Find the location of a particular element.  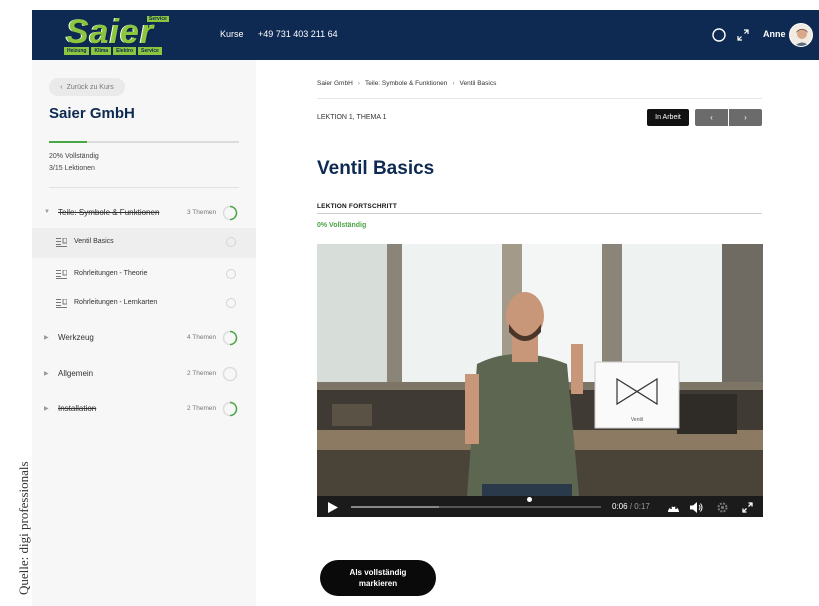

play-icon is located at coordinates (333, 507).